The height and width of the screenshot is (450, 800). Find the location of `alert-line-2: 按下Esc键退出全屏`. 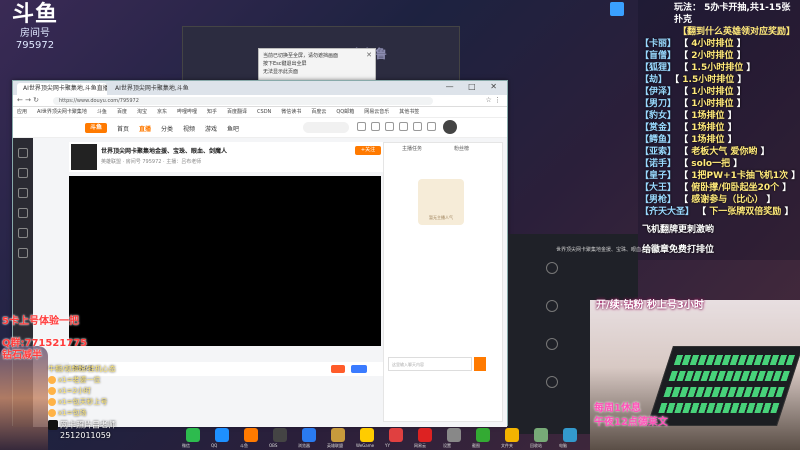

alert-line-2: 按下Esc键退出全屏 is located at coordinates (285, 64).